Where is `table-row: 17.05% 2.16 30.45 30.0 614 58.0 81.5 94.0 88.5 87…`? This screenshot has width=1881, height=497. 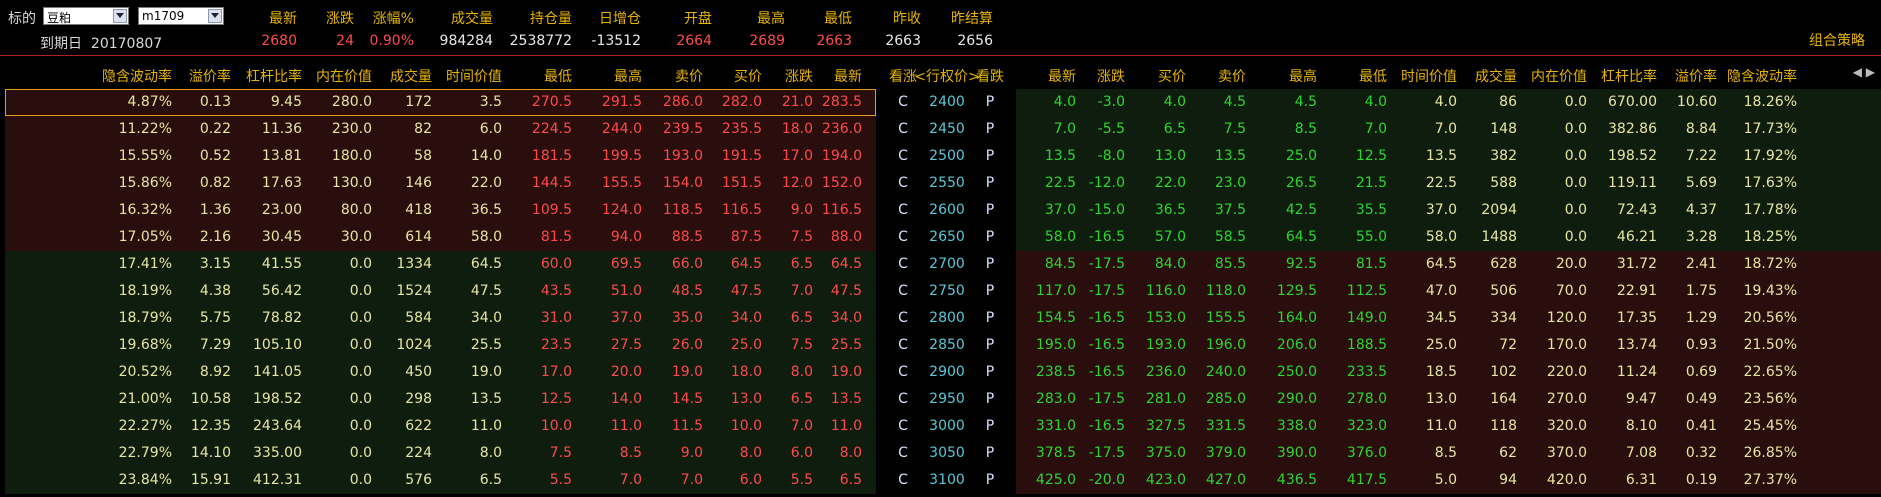 table-row: 17.05% 2.16 30.45 30.0 614 58.0 81.5 94.0 88.5 87… is located at coordinates (940, 237).